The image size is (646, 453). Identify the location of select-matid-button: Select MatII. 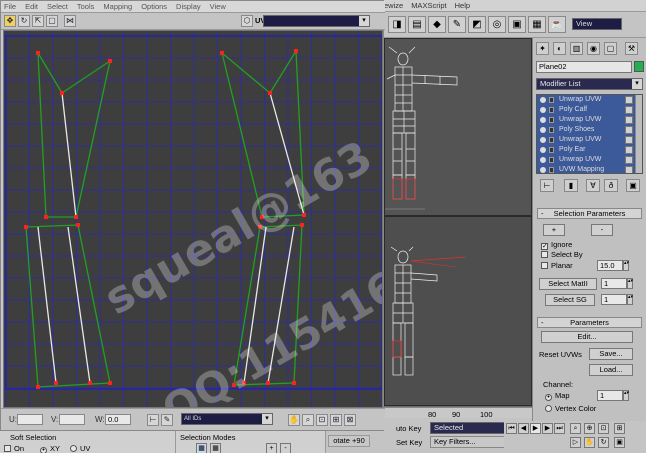
(568, 284).